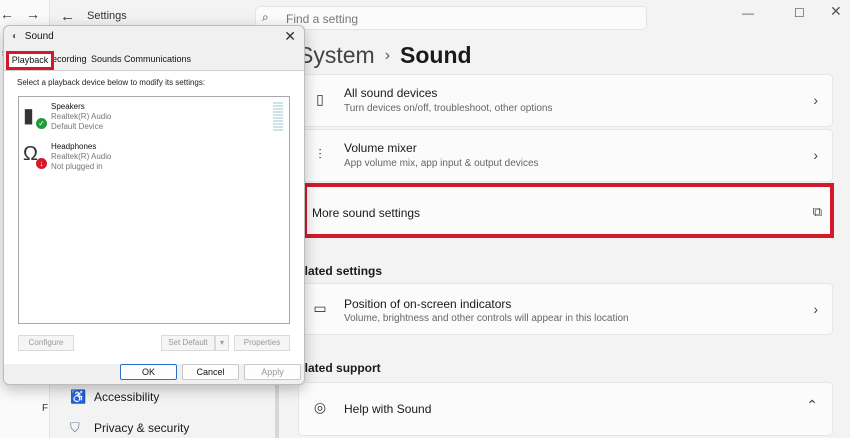  I want to click on card-title: Position of on-screen indicators, so click(428, 304).